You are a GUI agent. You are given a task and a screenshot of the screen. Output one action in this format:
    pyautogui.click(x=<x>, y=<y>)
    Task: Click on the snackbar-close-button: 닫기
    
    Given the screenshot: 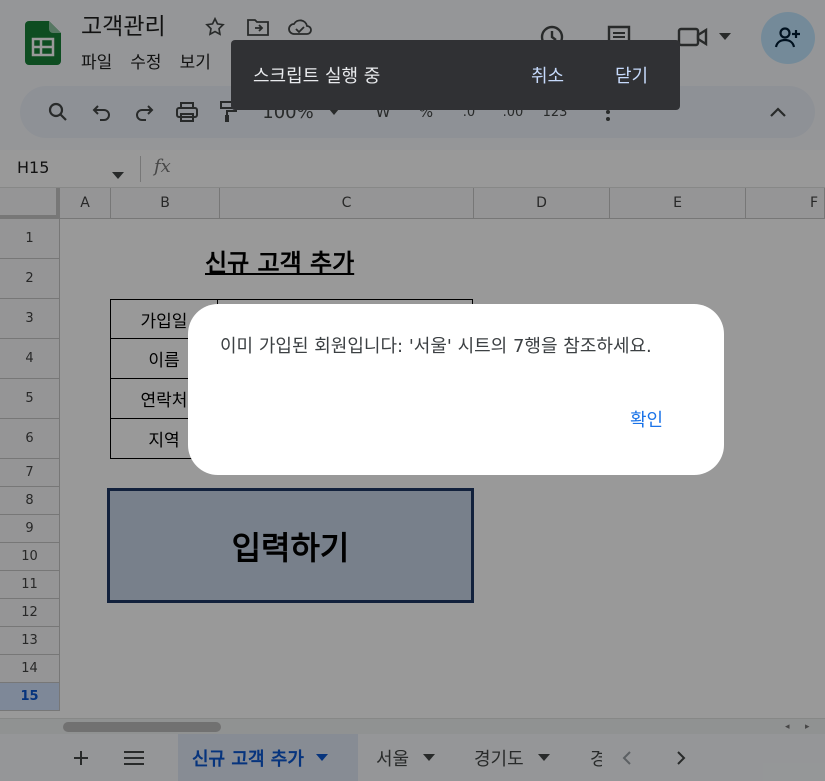 What is the action you would take?
    pyautogui.click(x=631, y=75)
    